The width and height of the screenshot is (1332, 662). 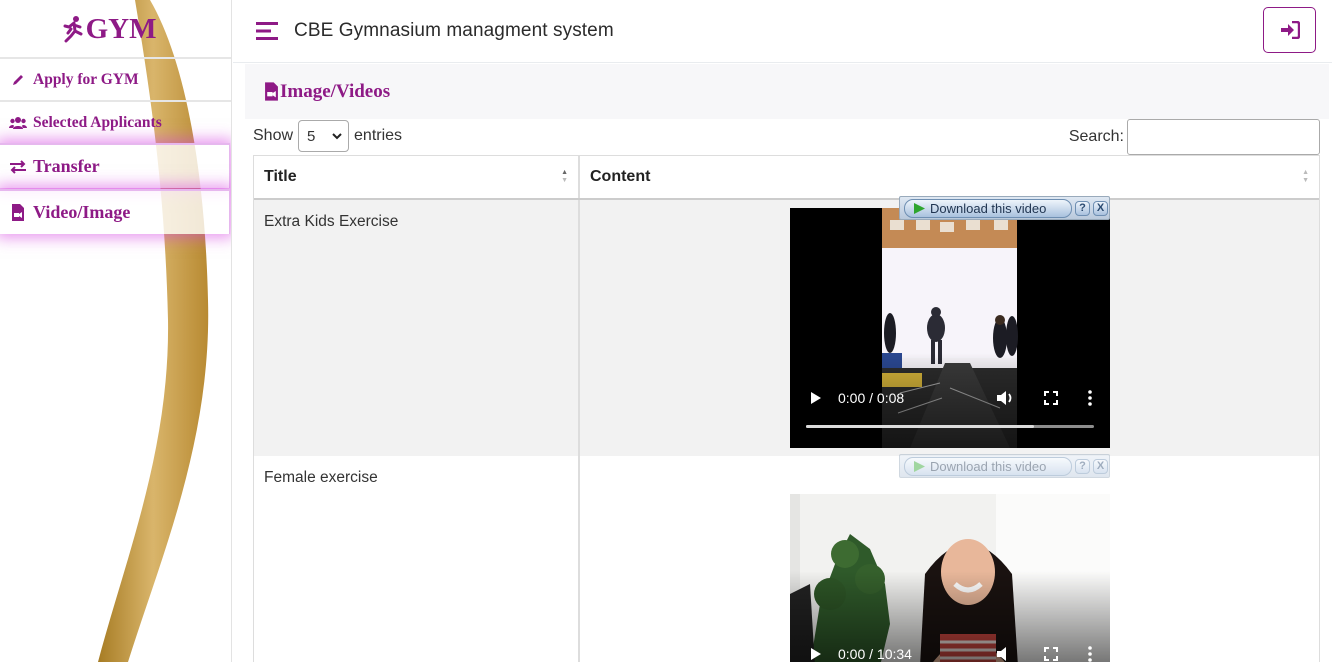 I want to click on video-time: 0:00 / 0:08, so click(x=871, y=398).